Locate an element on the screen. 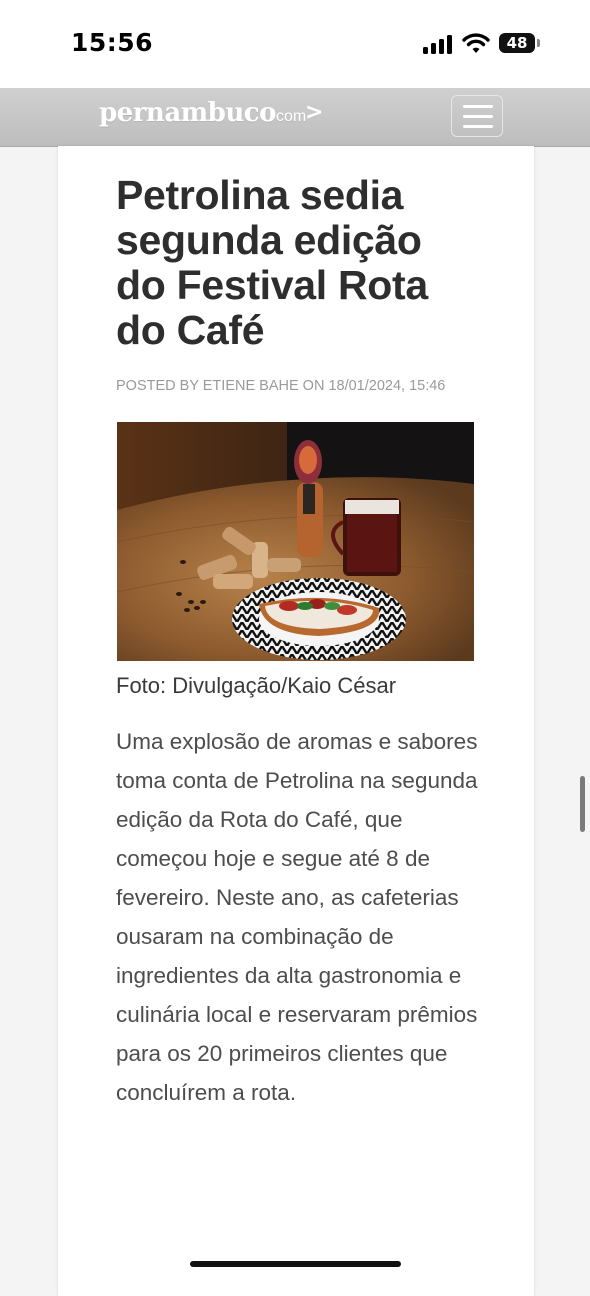 The width and height of the screenshot is (590, 1296). hamburger-menu-icon is located at coordinates (478, 106).